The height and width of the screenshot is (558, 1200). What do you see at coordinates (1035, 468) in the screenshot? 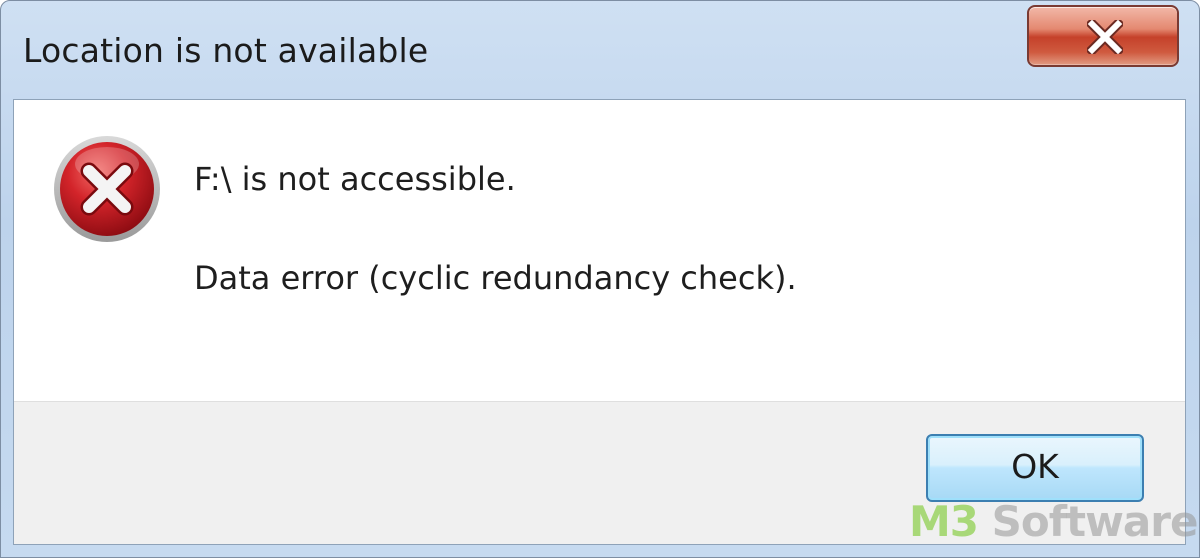
I see `ok-button: OK` at bounding box center [1035, 468].